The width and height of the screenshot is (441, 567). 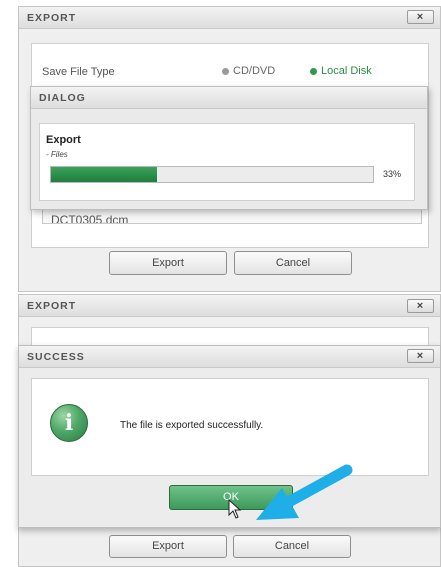 What do you see at coordinates (304, 492) in the screenshot?
I see `arrow-icon` at bounding box center [304, 492].